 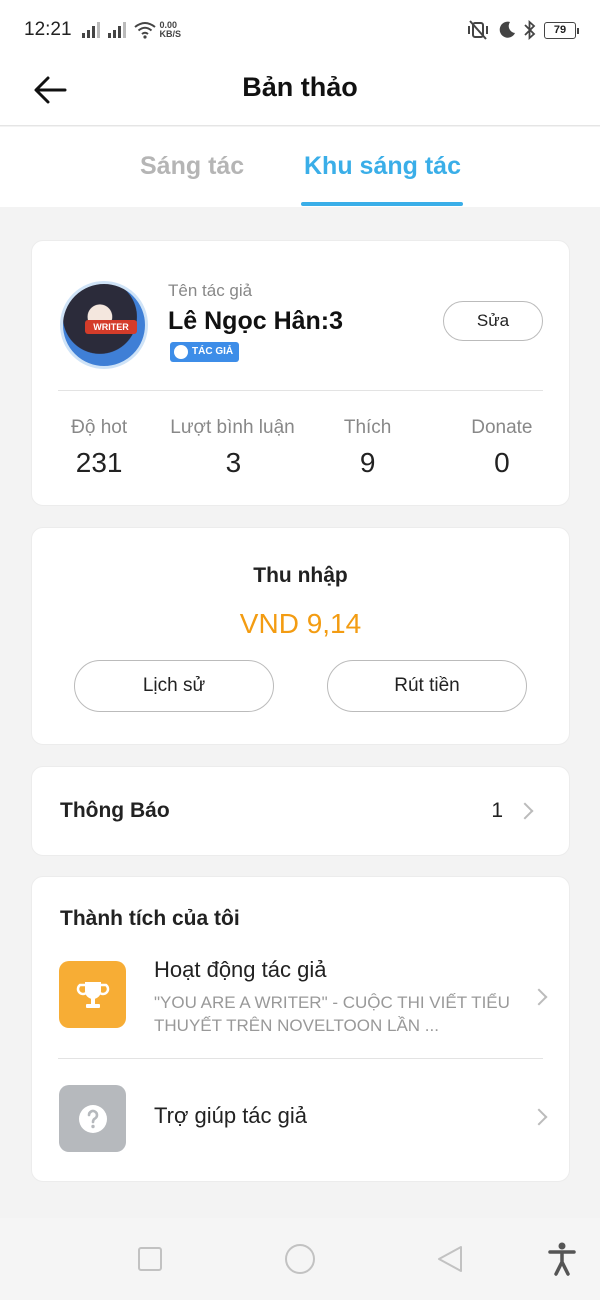 What do you see at coordinates (478, 30) in the screenshot?
I see `vibrate-off-icon` at bounding box center [478, 30].